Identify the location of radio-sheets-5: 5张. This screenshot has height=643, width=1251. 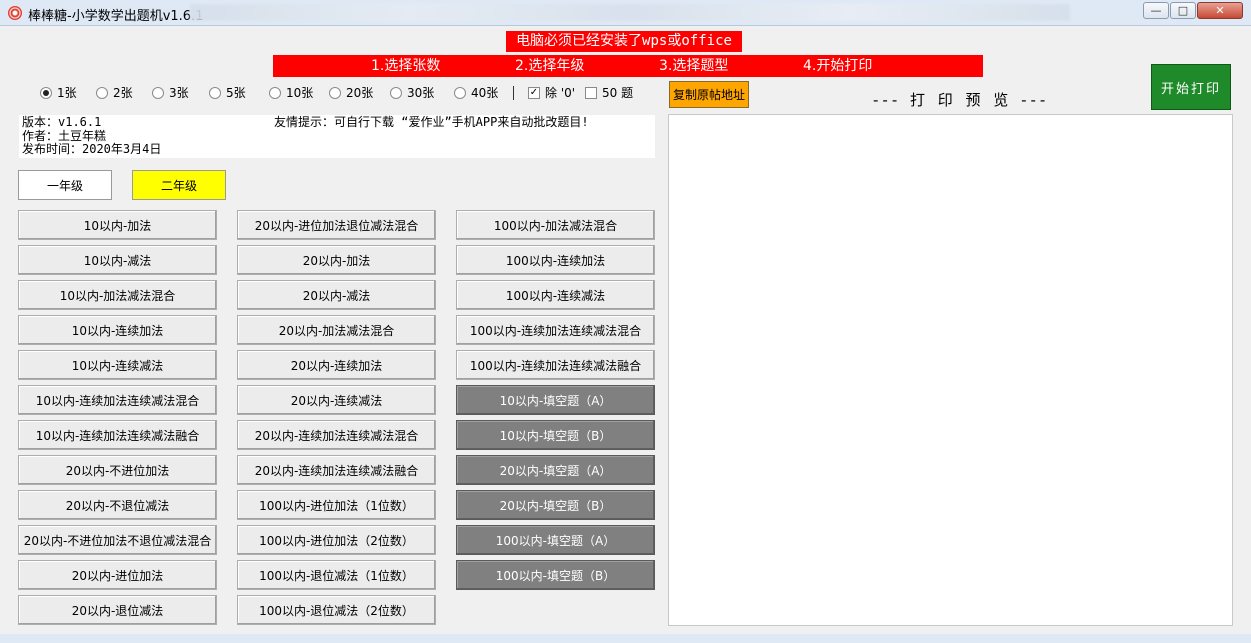
(227, 93).